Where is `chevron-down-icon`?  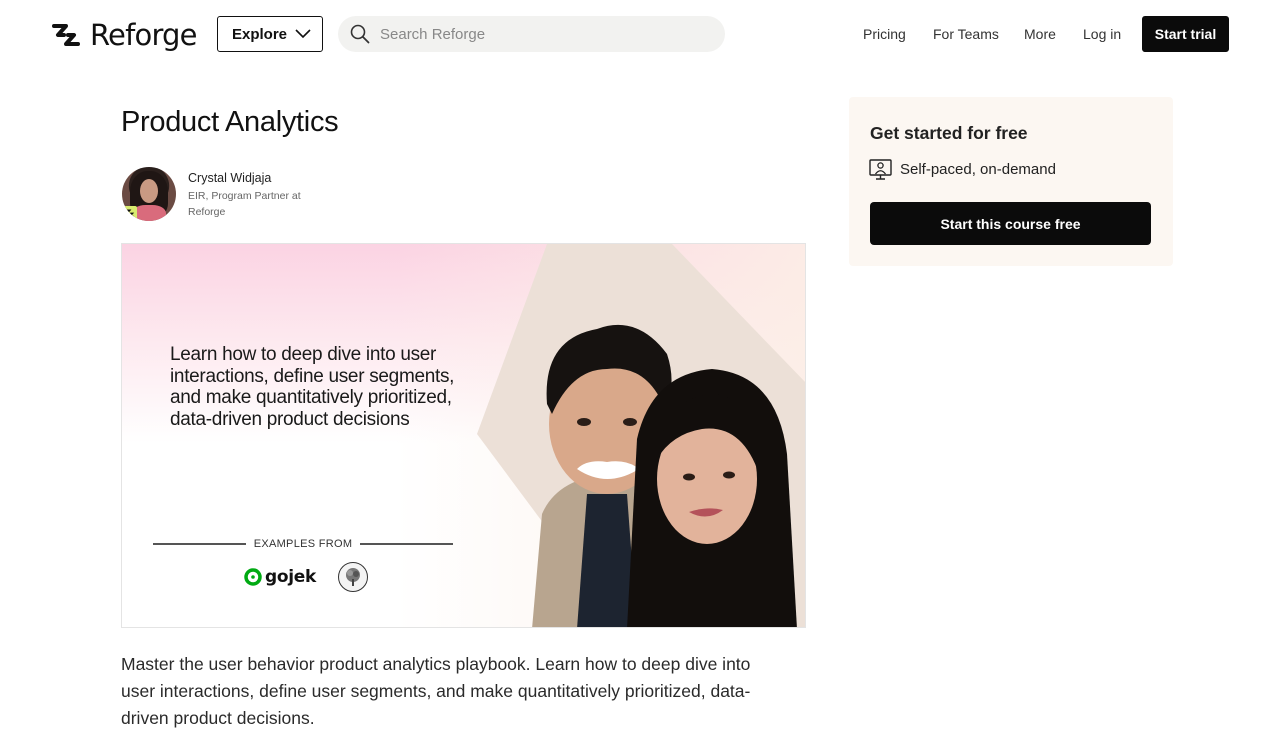
chevron-down-icon is located at coordinates (303, 34).